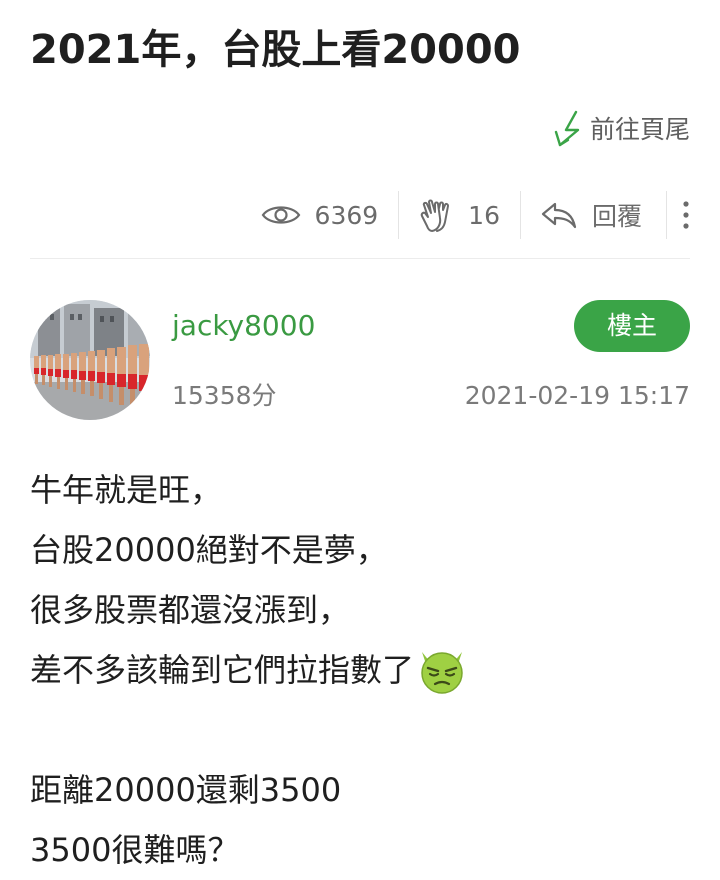 The height and width of the screenshot is (880, 720). Describe the element at coordinates (360, 610) in the screenshot. I see `content-line: 很多股票都還沒漲到，` at that location.